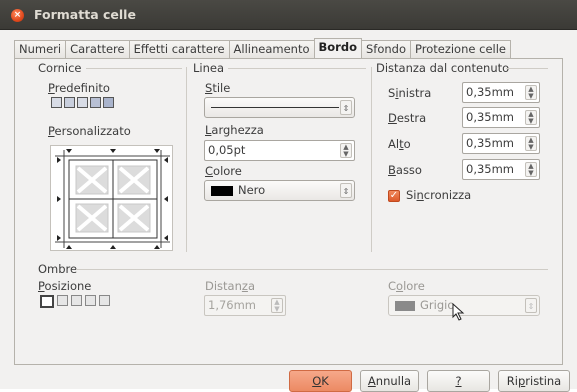  Describe the element at coordinates (56, 102) in the screenshot. I see `preset-none-icon` at that location.